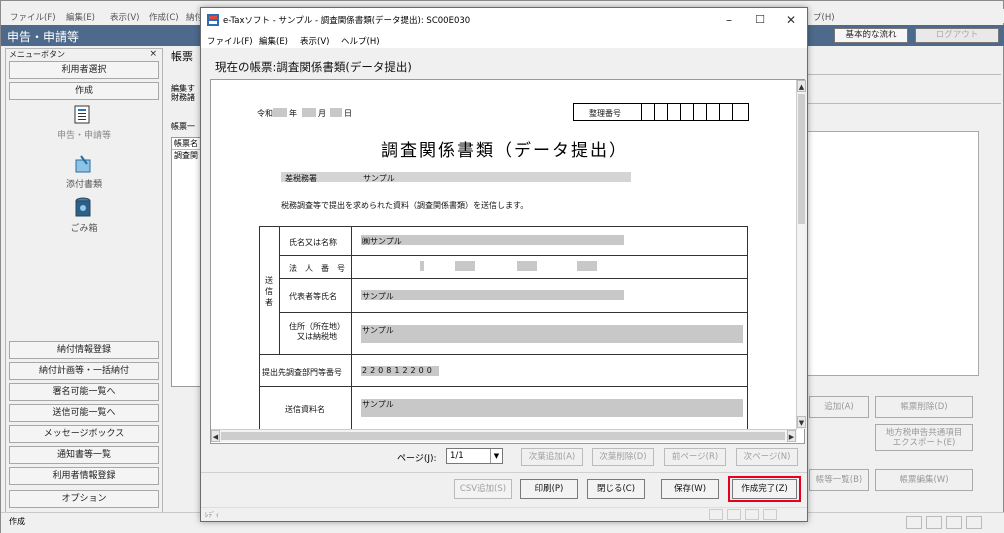 The height and width of the screenshot is (533, 1004). I want to click on menu-view: 表示(V), so click(314, 41).